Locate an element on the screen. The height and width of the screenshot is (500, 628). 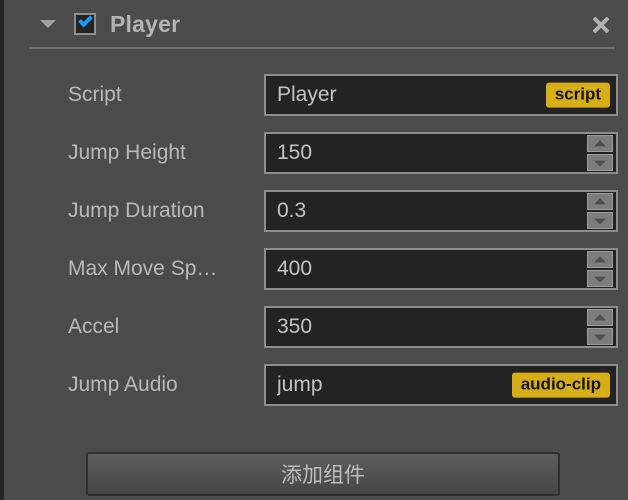
component-enable-checkbox is located at coordinates (85, 23).